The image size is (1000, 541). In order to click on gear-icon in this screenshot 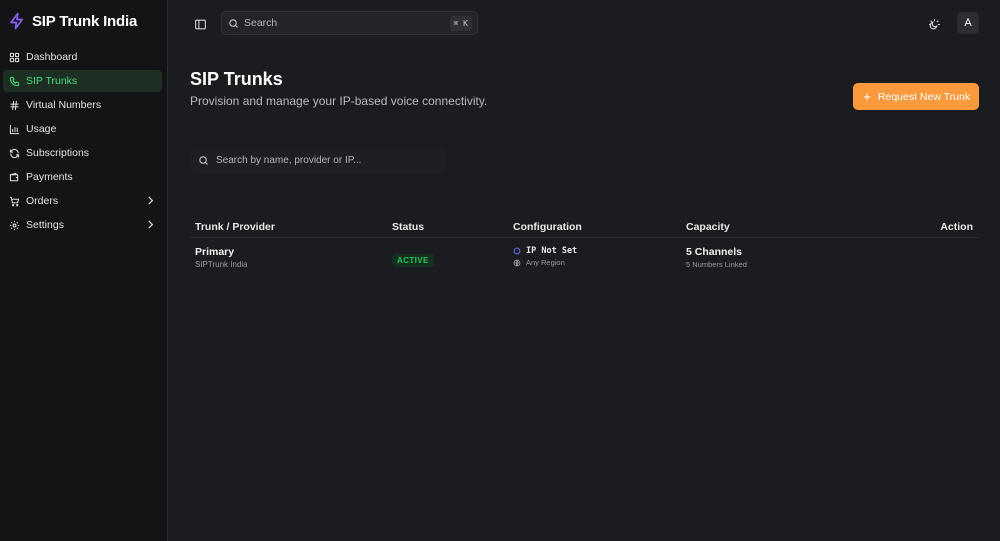, I will do `click(14, 225)`.